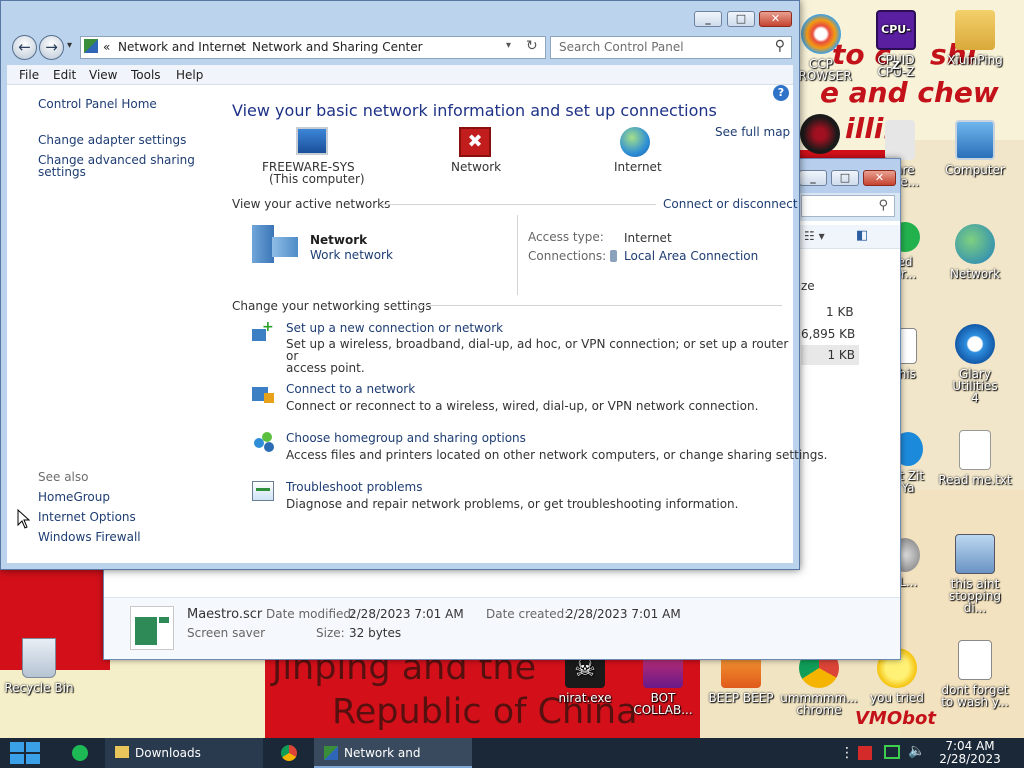 Image resolution: width=1024 pixels, height=768 pixels. I want to click on see-also-header: See also, so click(63, 477).